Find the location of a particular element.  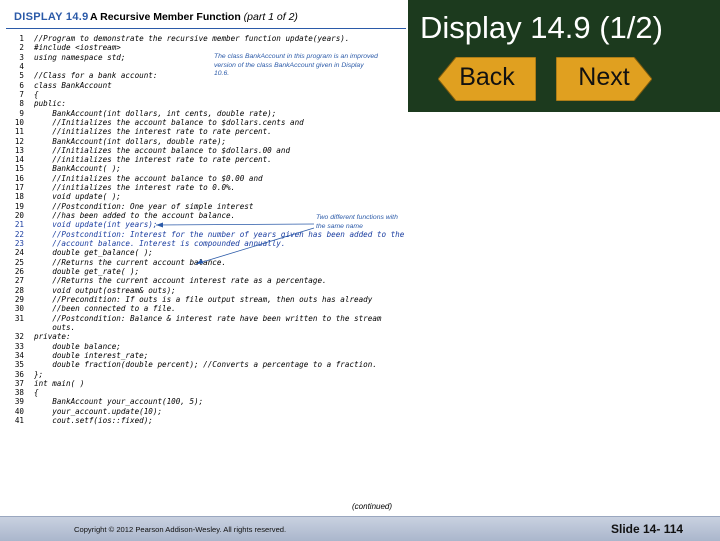

arrow-head-update-years is located at coordinates (200, 261).